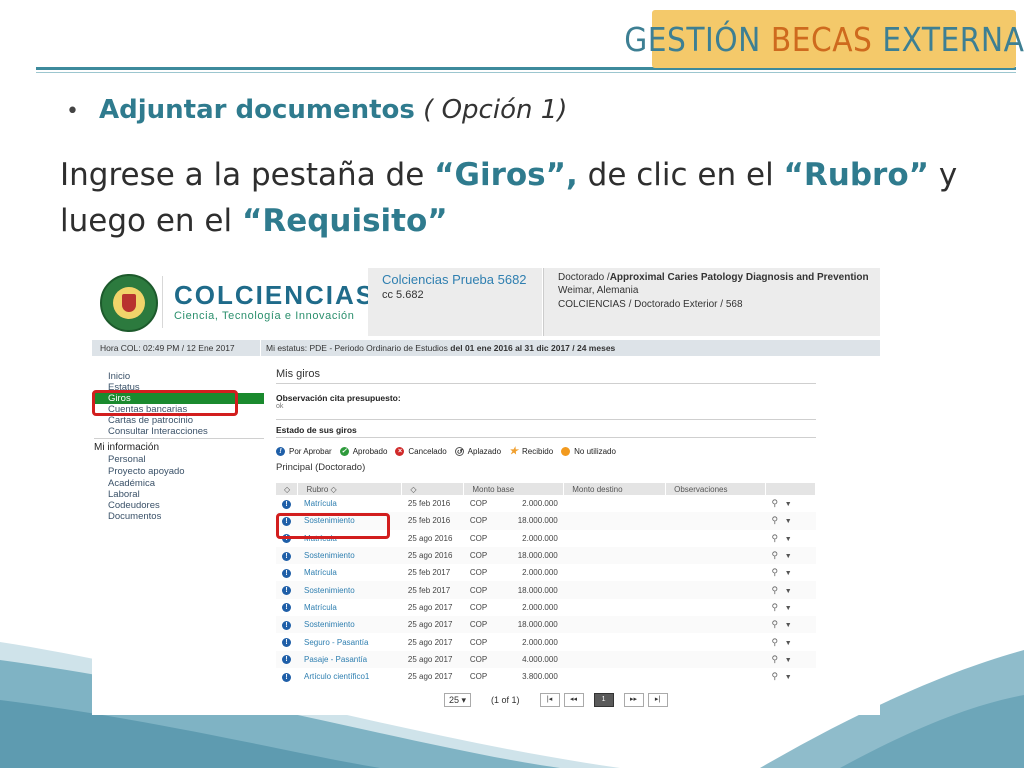 The image size is (1024, 768). I want to click on sidebar-item-academica: Académica, so click(131, 483).